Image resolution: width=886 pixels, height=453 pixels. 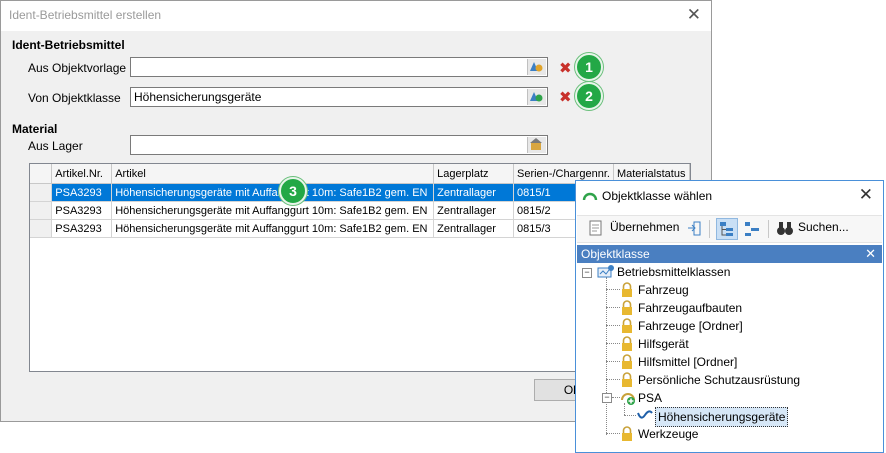 What do you see at coordinates (719, 380) in the screenshot?
I see `tree-item-persoenliche-schutzausruestung: Persönliche Schutzausrüstung` at bounding box center [719, 380].